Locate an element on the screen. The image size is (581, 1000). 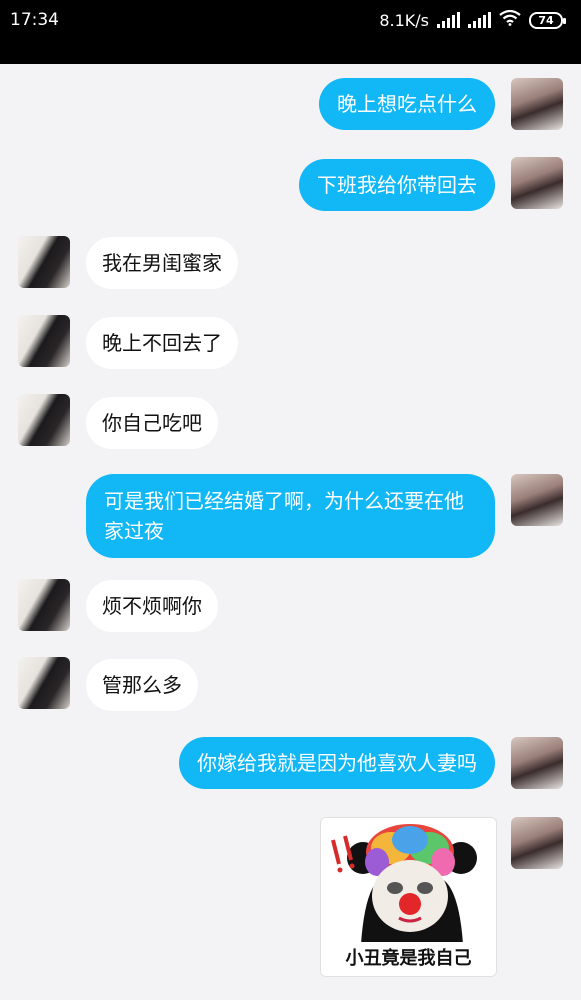
message-bubble-outgoing: 可是我们已经结婚了啊，为什么还要在他家过夜 is located at coordinates (290, 516).